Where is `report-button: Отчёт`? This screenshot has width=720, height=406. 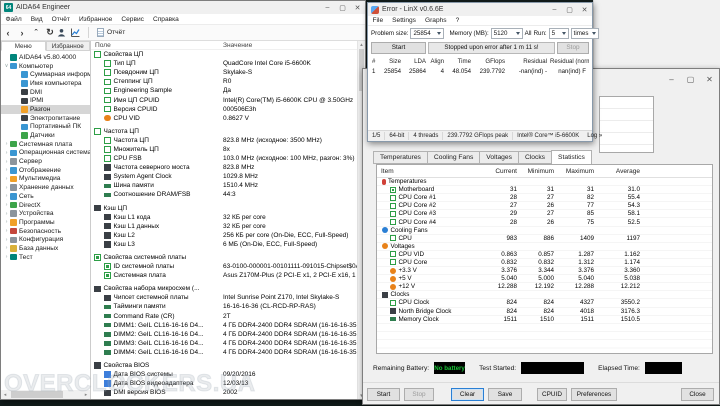
report-button: Отчёт is located at coordinates (111, 32).